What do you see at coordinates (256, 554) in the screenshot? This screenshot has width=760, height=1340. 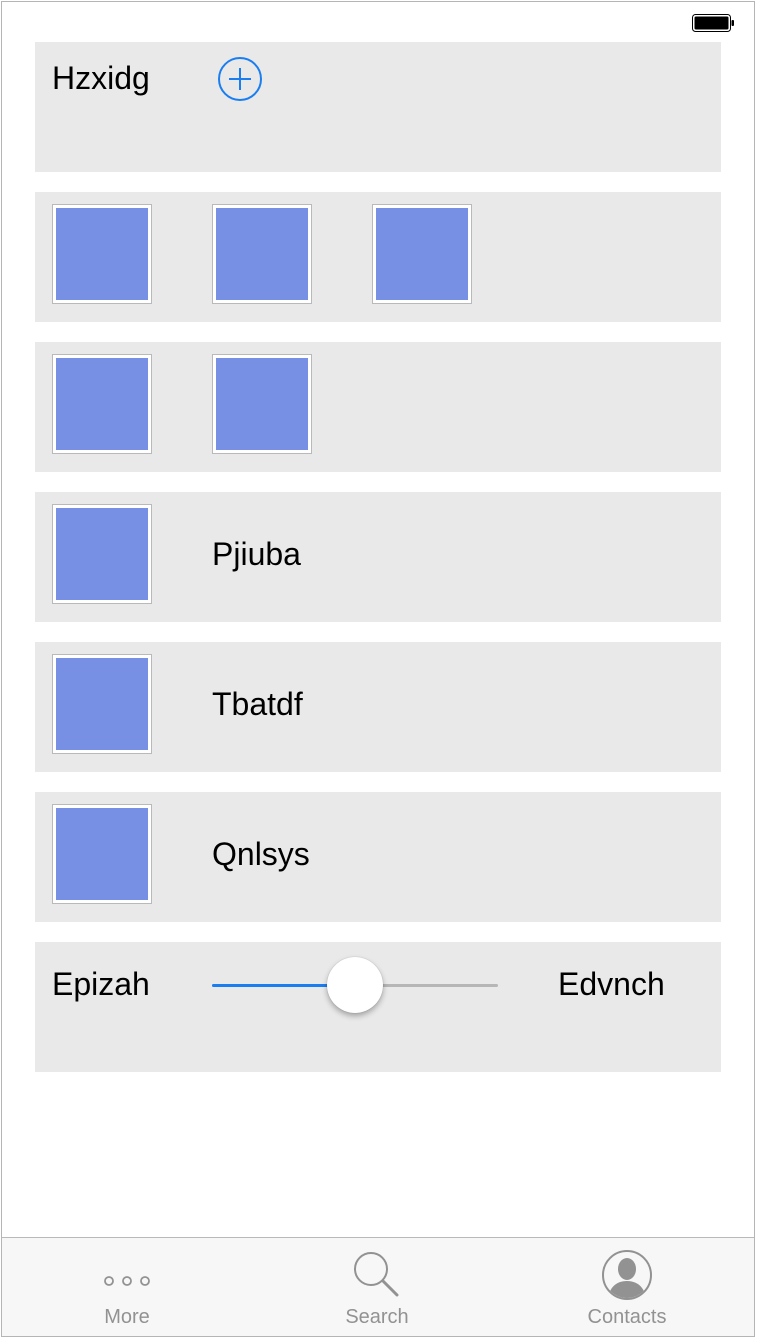 I see `list-item-label: Pjiuba` at bounding box center [256, 554].